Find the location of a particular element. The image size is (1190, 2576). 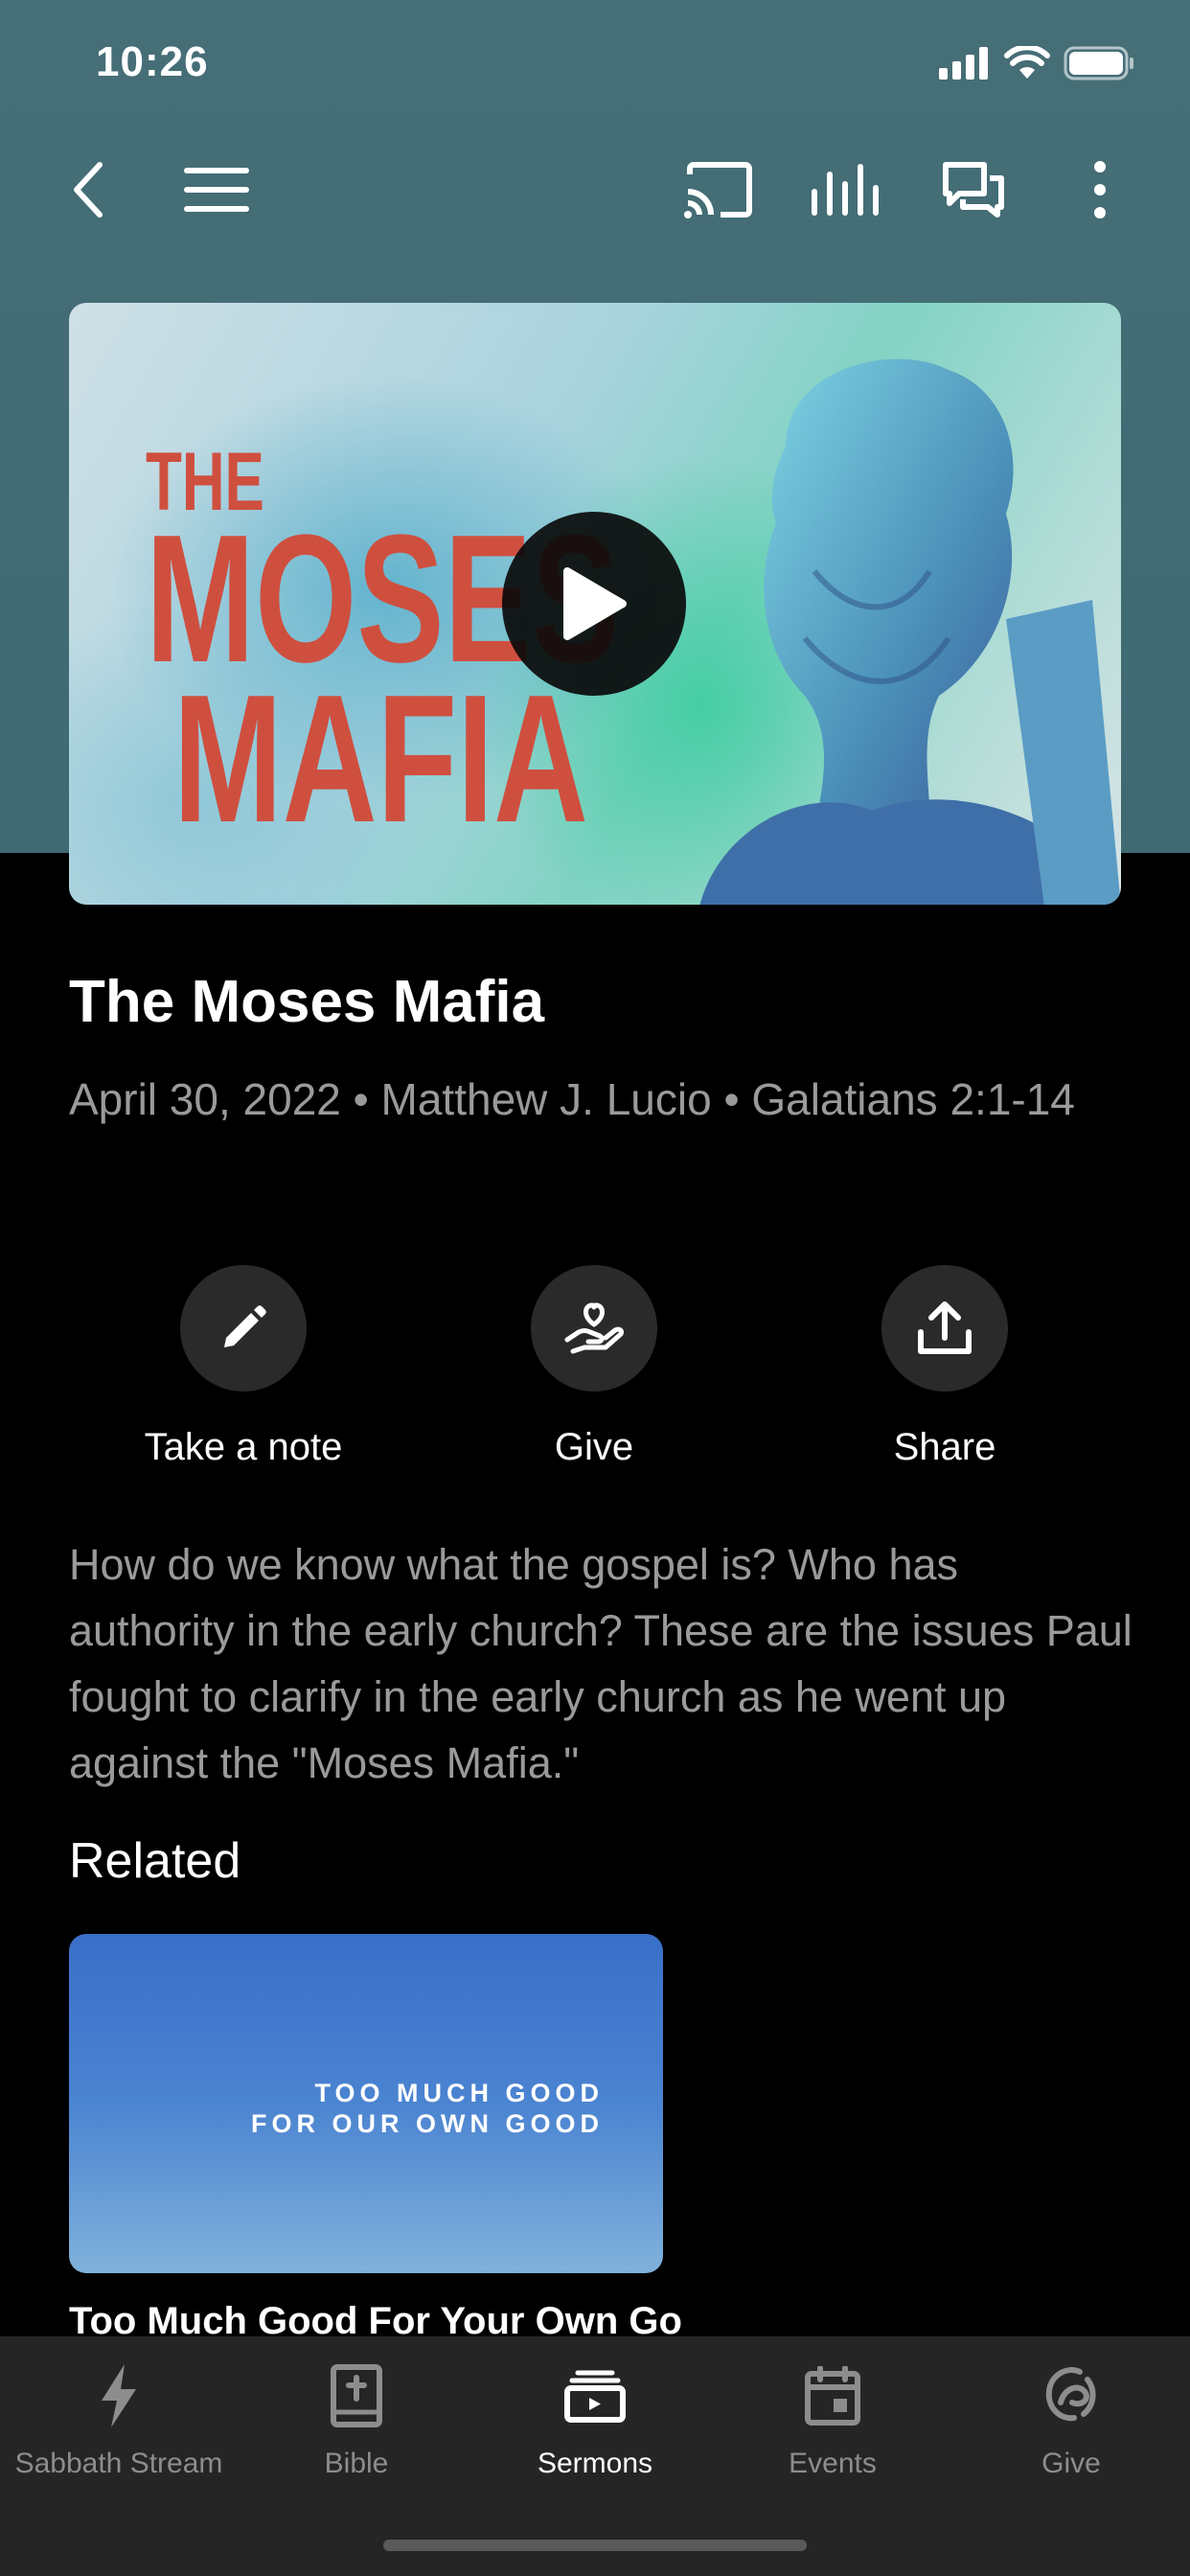

tab-give: Give is located at coordinates (1071, 2419).